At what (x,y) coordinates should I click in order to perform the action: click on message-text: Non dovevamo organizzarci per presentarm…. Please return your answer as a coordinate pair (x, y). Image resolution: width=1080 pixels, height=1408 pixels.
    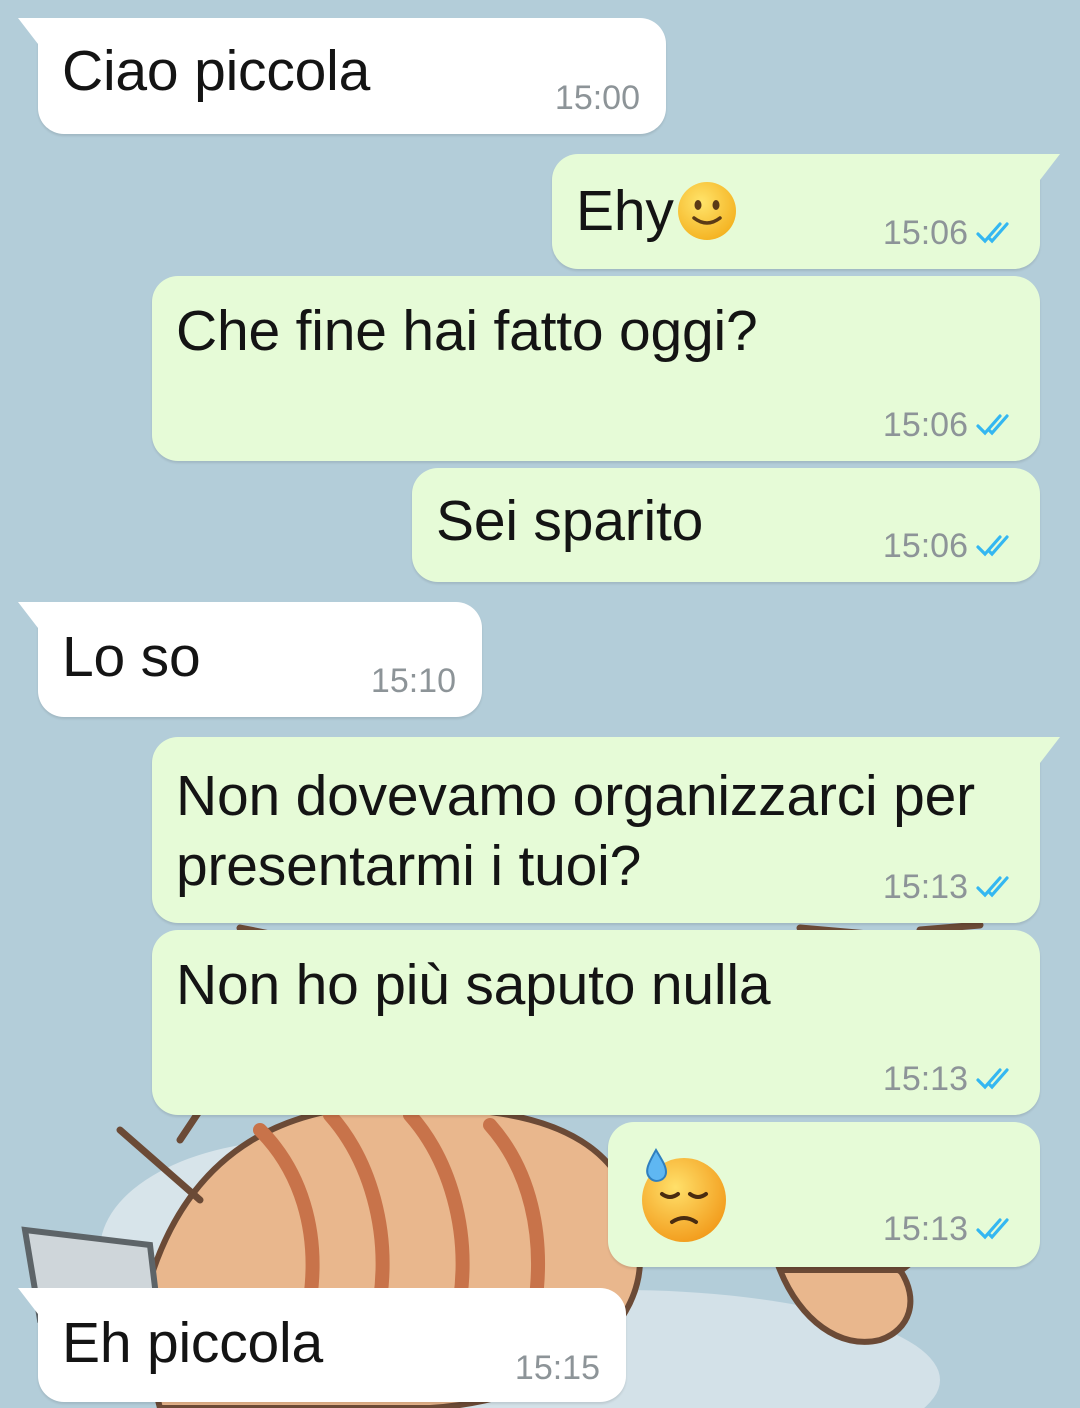
    Looking at the image, I should click on (575, 831).